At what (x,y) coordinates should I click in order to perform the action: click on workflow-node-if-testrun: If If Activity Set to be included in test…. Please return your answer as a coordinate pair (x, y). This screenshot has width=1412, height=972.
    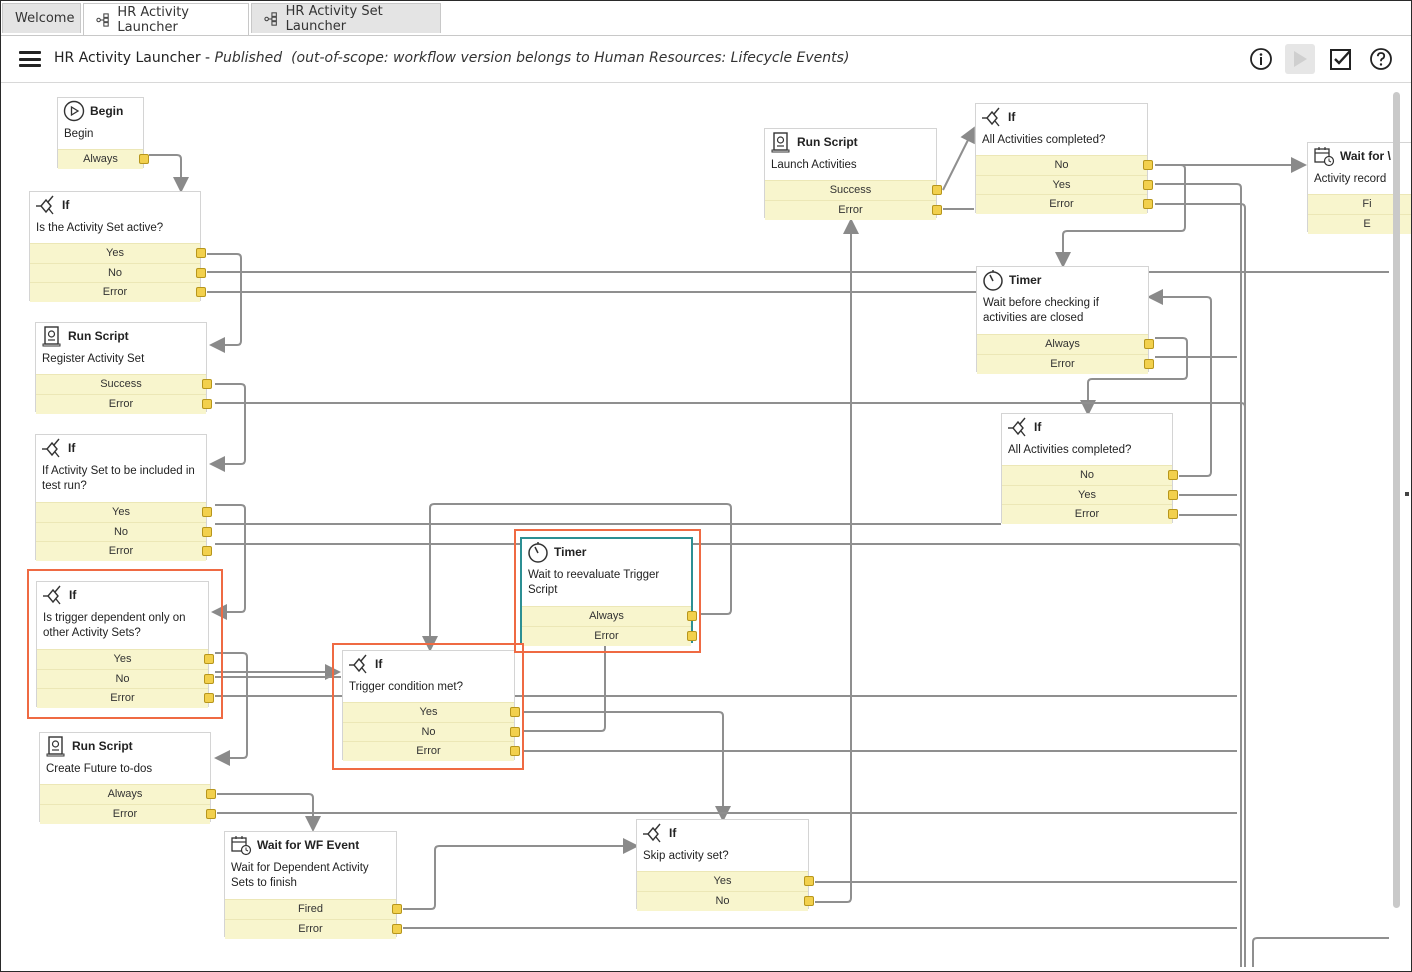
    Looking at the image, I should click on (123, 497).